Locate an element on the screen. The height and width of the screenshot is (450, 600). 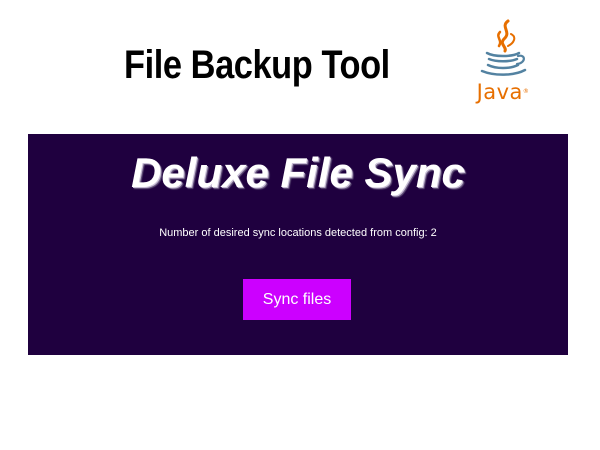
page-headline: File Backup Tool is located at coordinates (257, 65).